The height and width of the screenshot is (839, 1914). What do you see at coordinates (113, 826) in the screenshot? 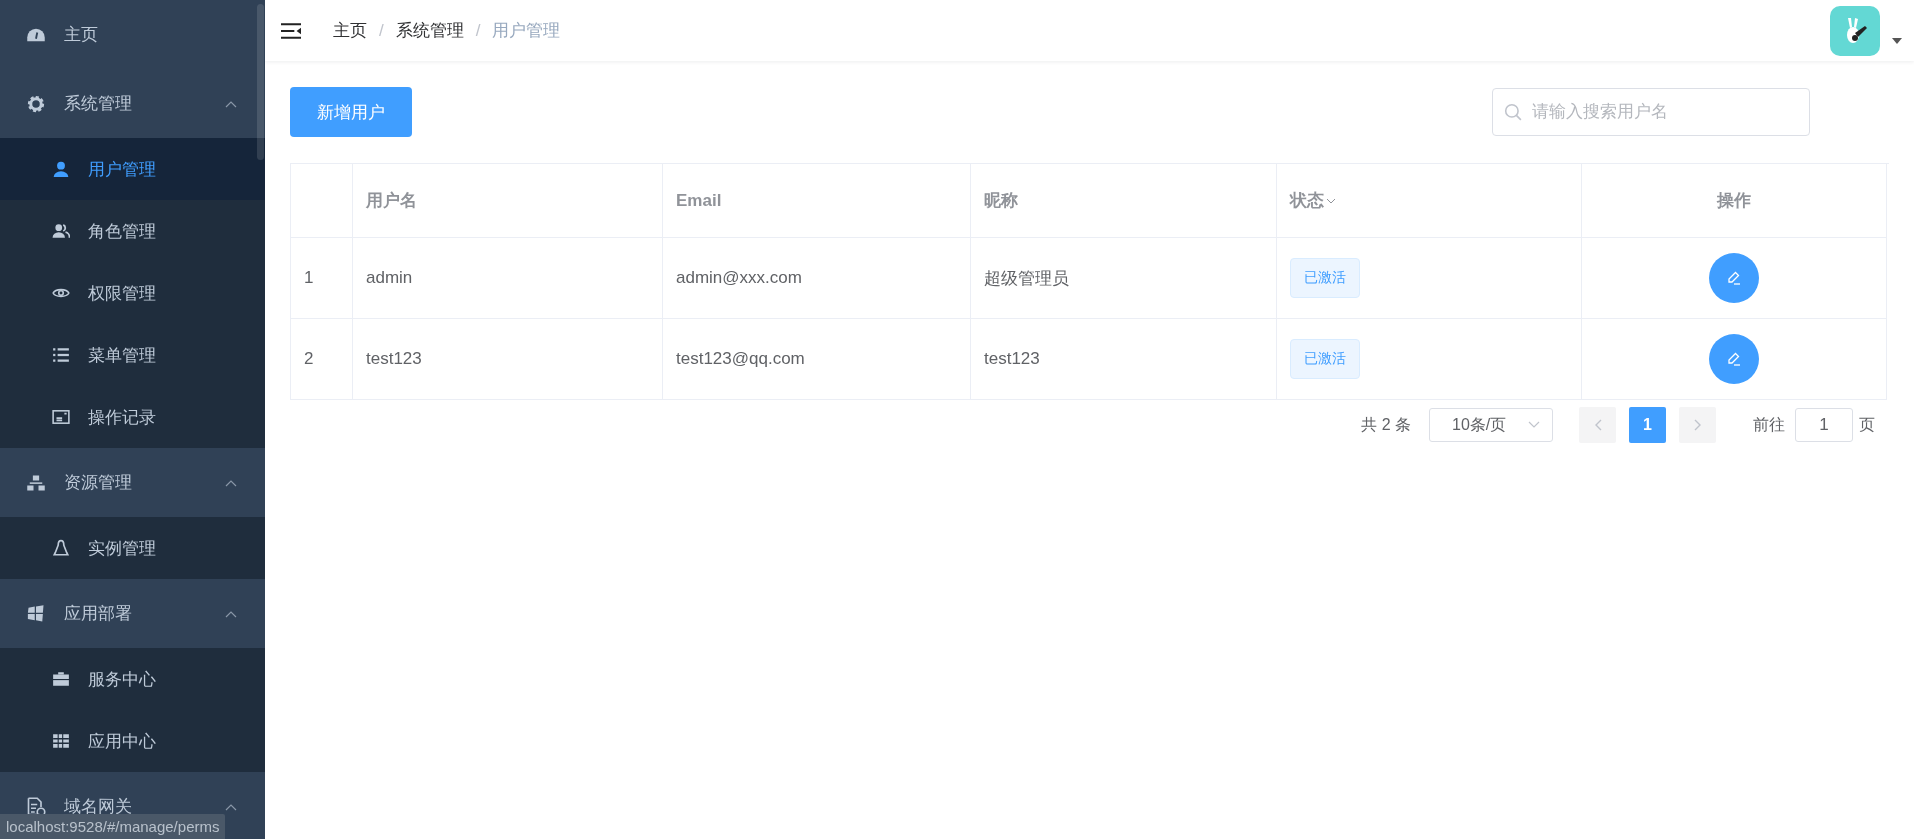
I see `status-url-tooltip: localhost:9528/#/manage/perms` at bounding box center [113, 826].